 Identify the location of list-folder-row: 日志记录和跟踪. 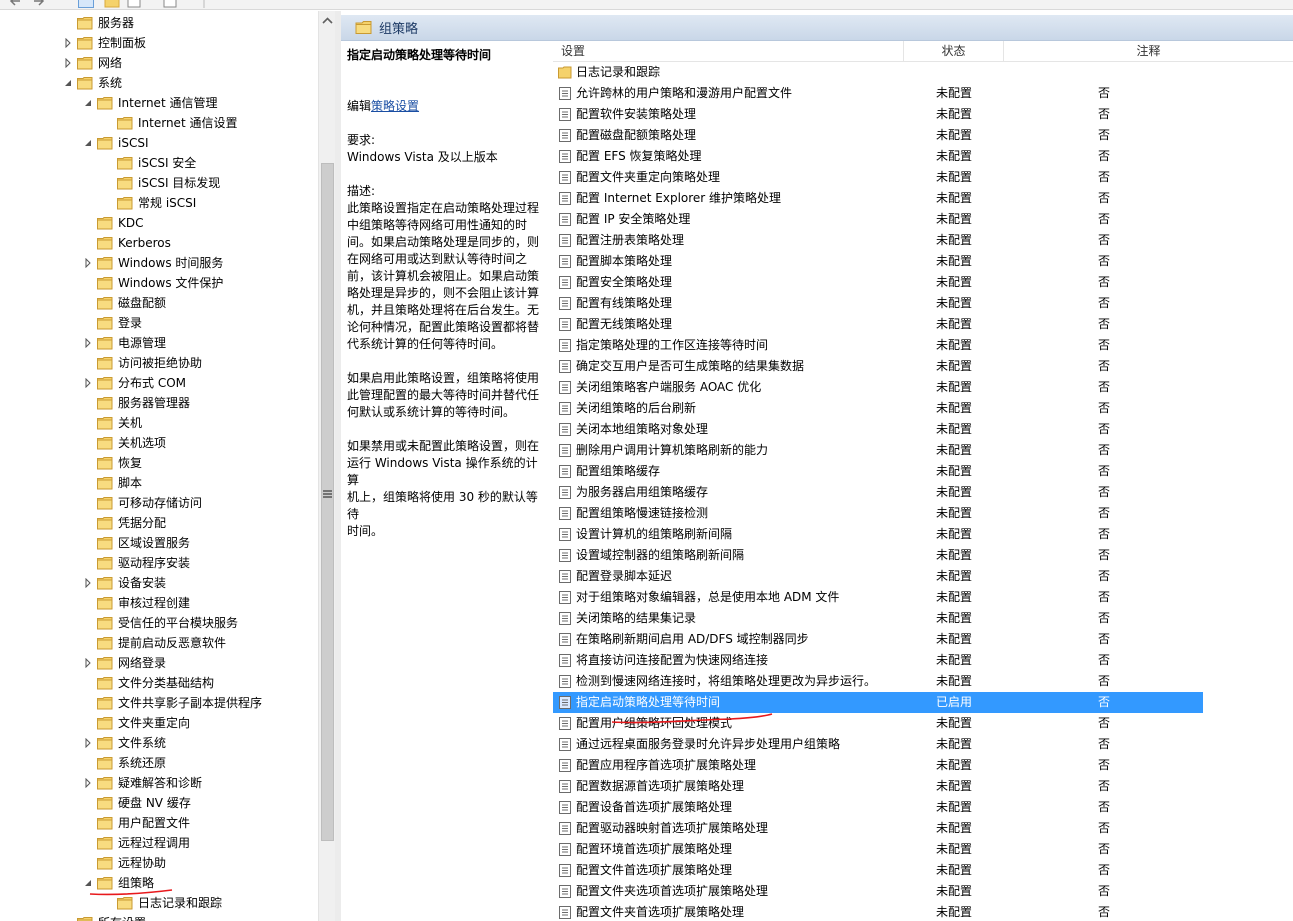
(878, 72).